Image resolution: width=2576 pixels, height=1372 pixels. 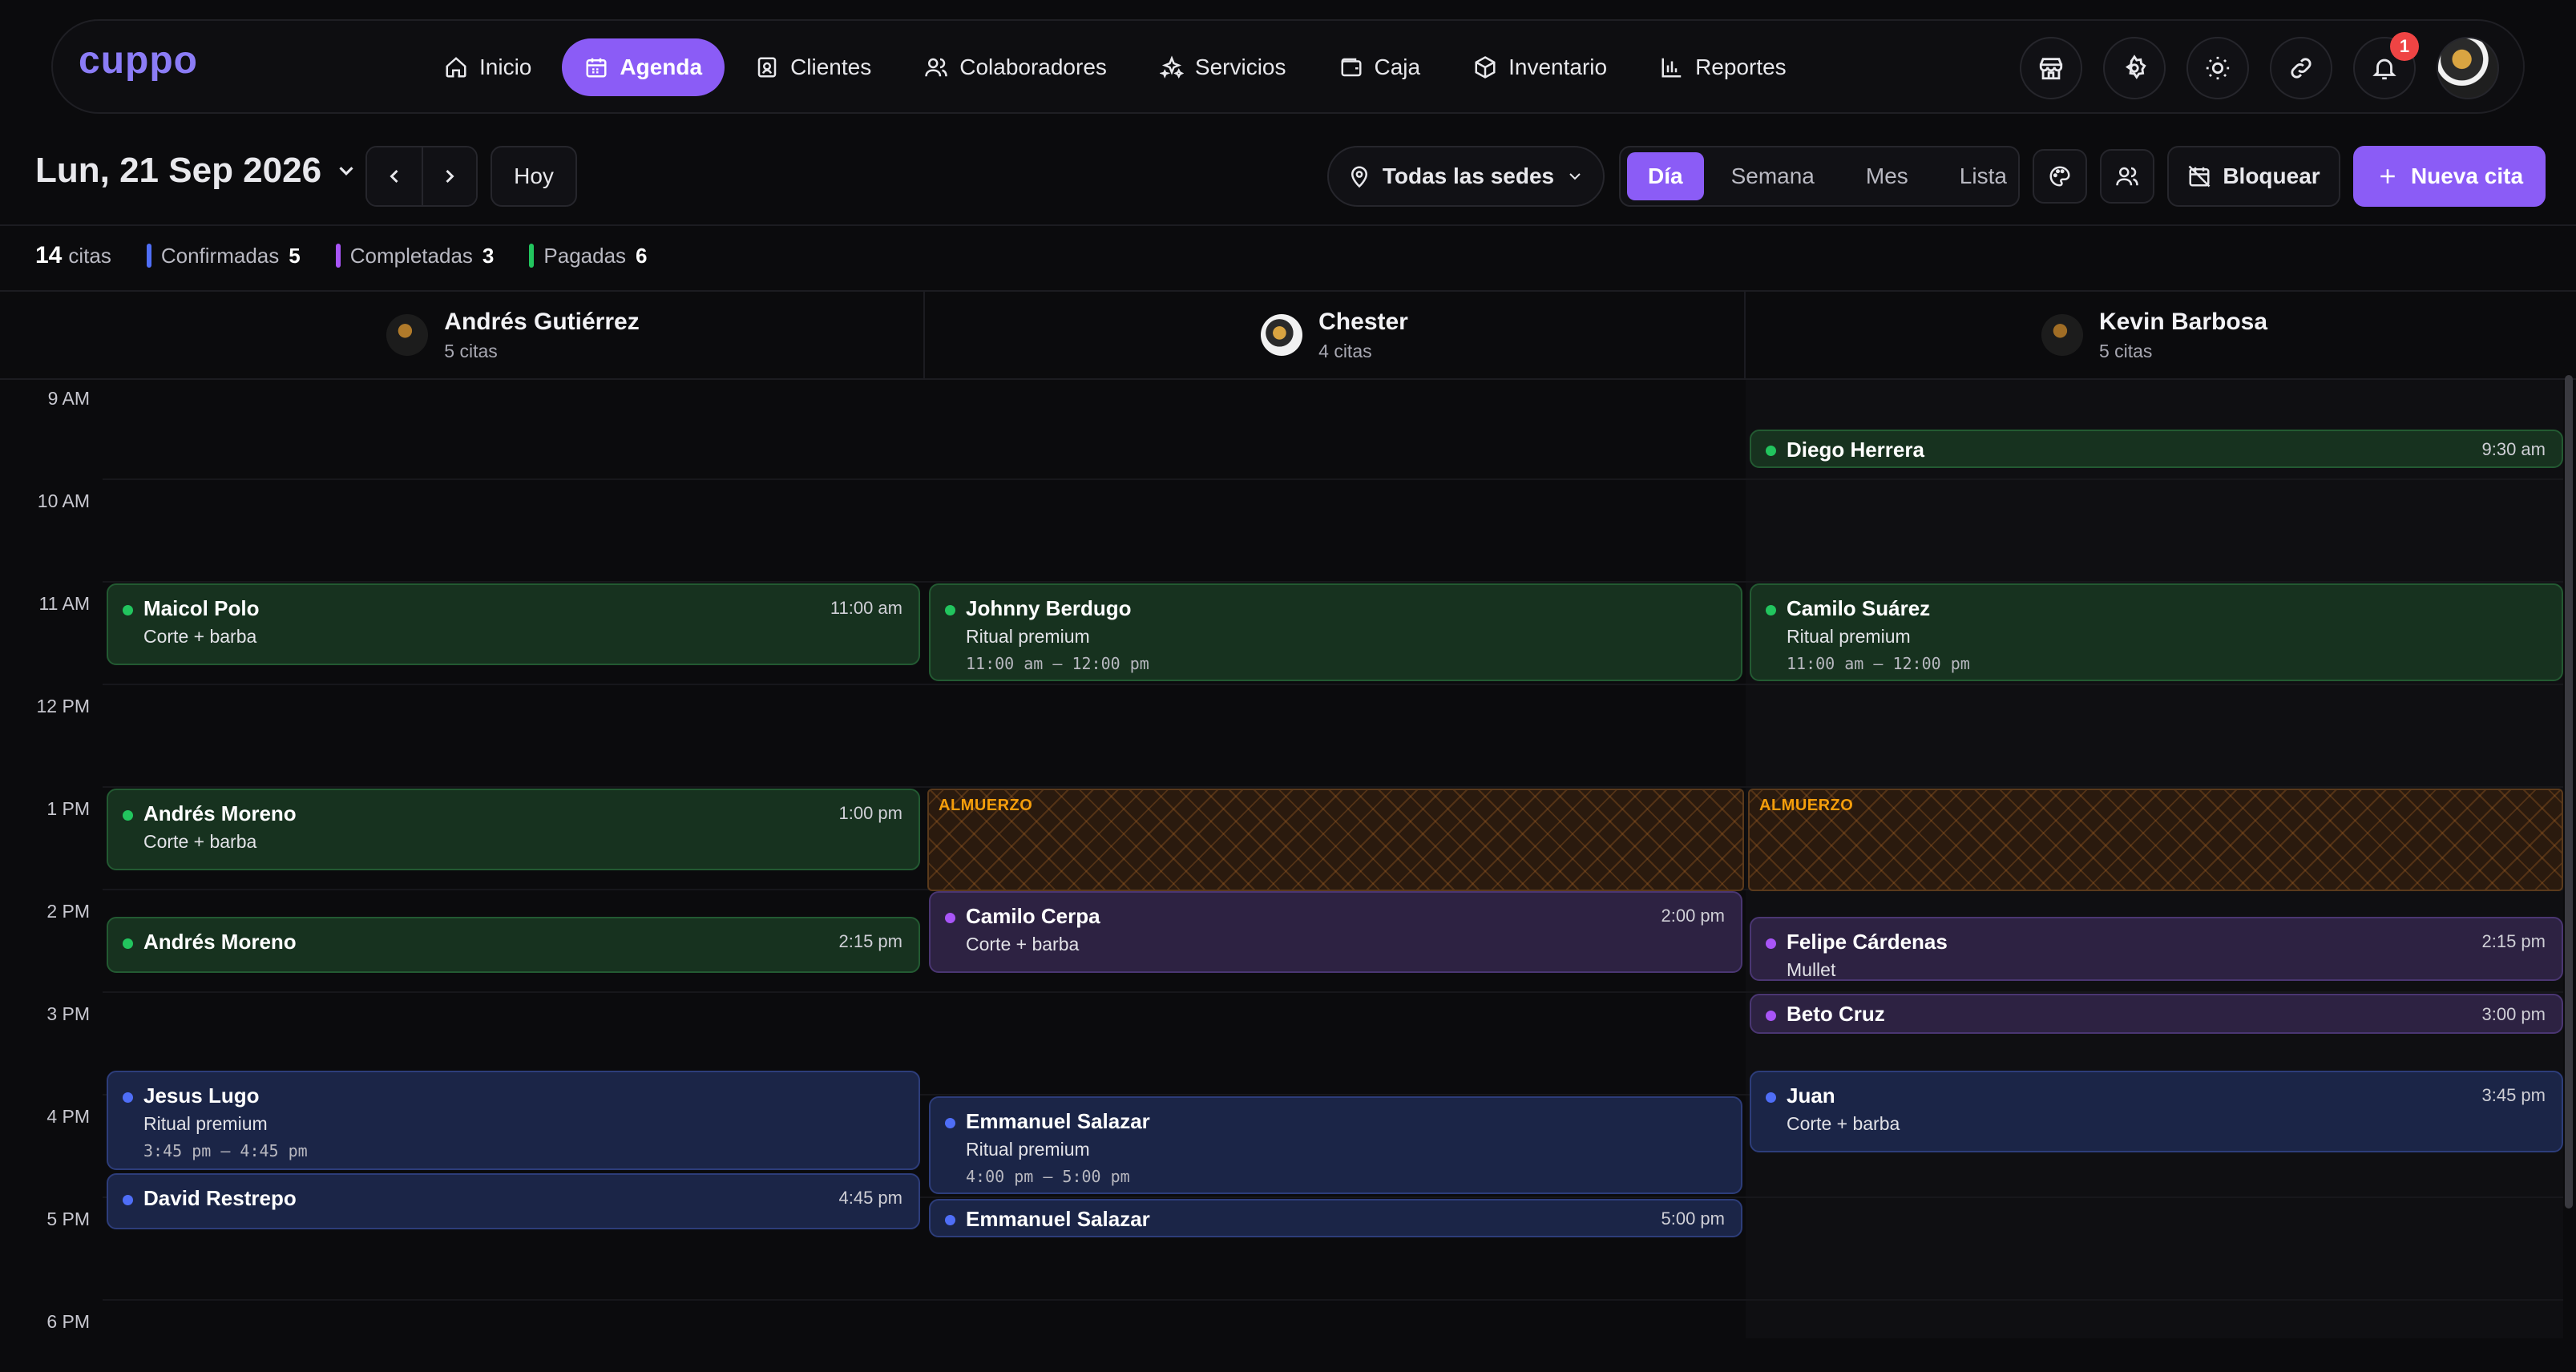 I want to click on hour-label: 1 PM, so click(x=68, y=808).